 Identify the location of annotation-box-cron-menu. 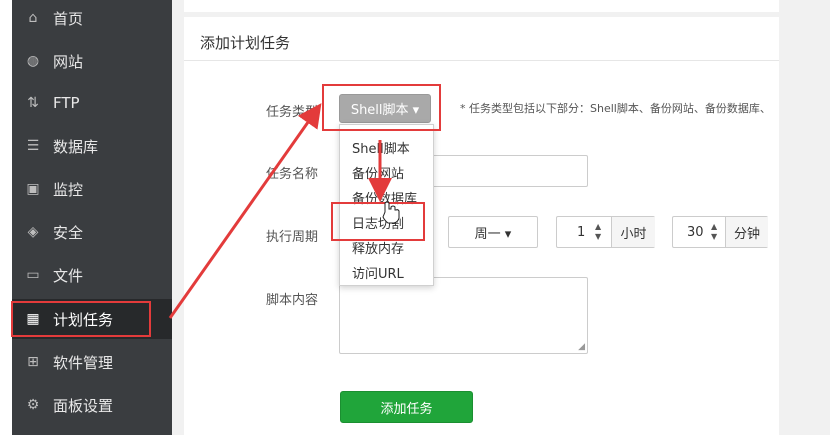
(81, 319).